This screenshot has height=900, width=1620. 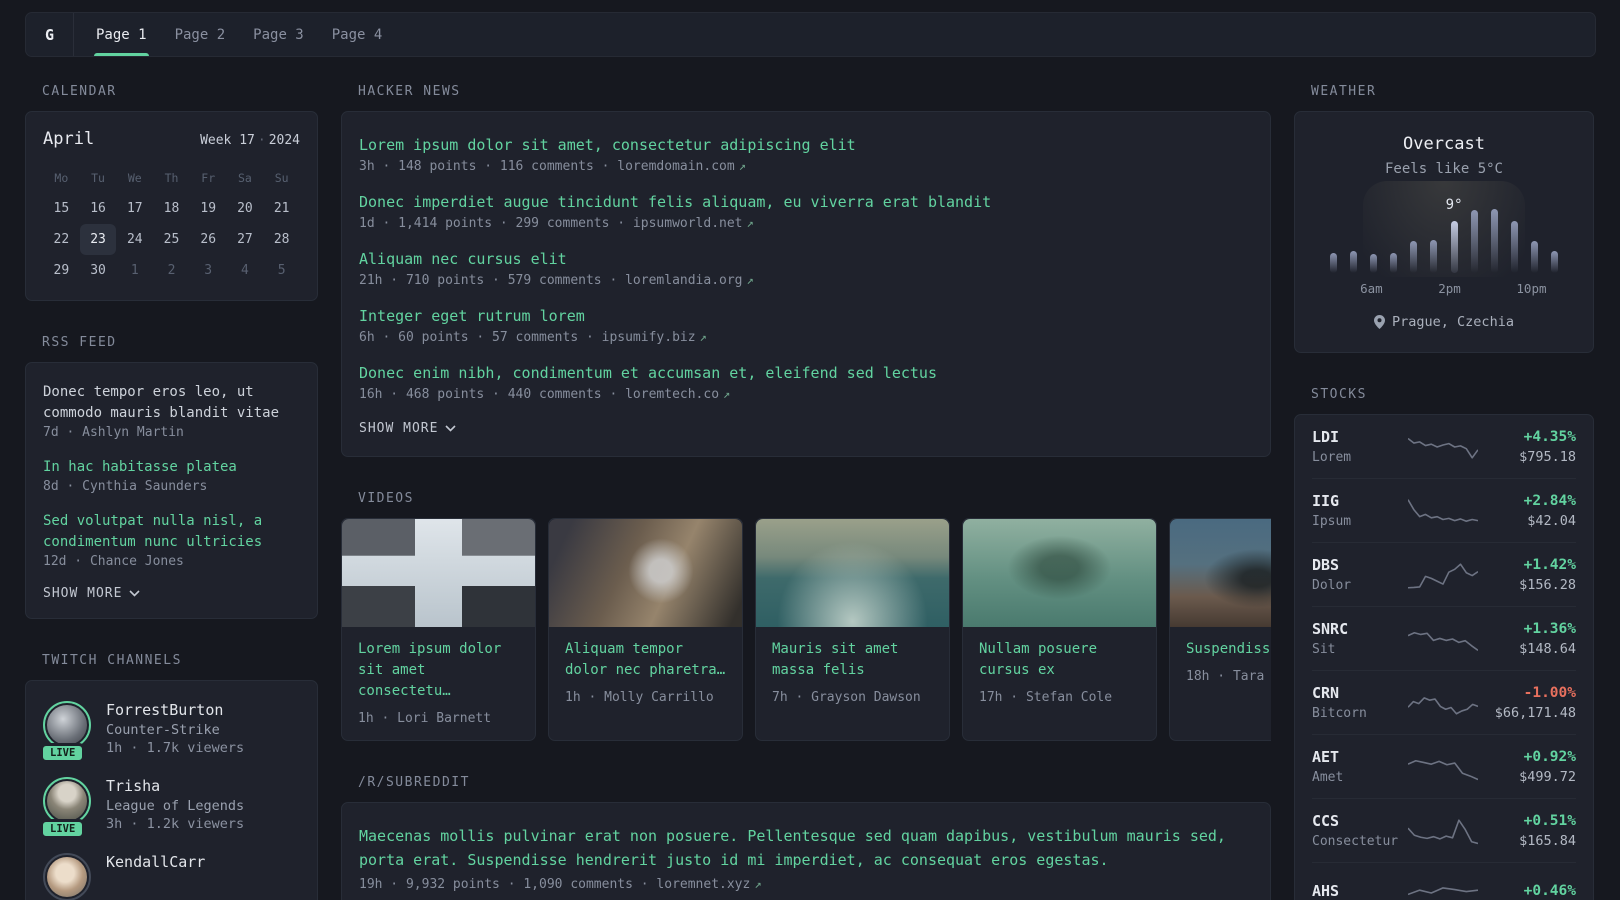 I want to click on video-card: Suspendisse diam 18h · Tara, so click(x=1220, y=629).